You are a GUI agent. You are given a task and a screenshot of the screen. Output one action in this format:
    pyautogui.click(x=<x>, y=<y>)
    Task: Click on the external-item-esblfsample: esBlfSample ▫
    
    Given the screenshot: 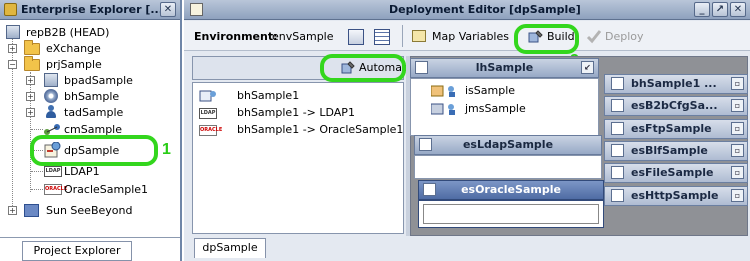 What is the action you would take?
    pyautogui.click(x=676, y=151)
    